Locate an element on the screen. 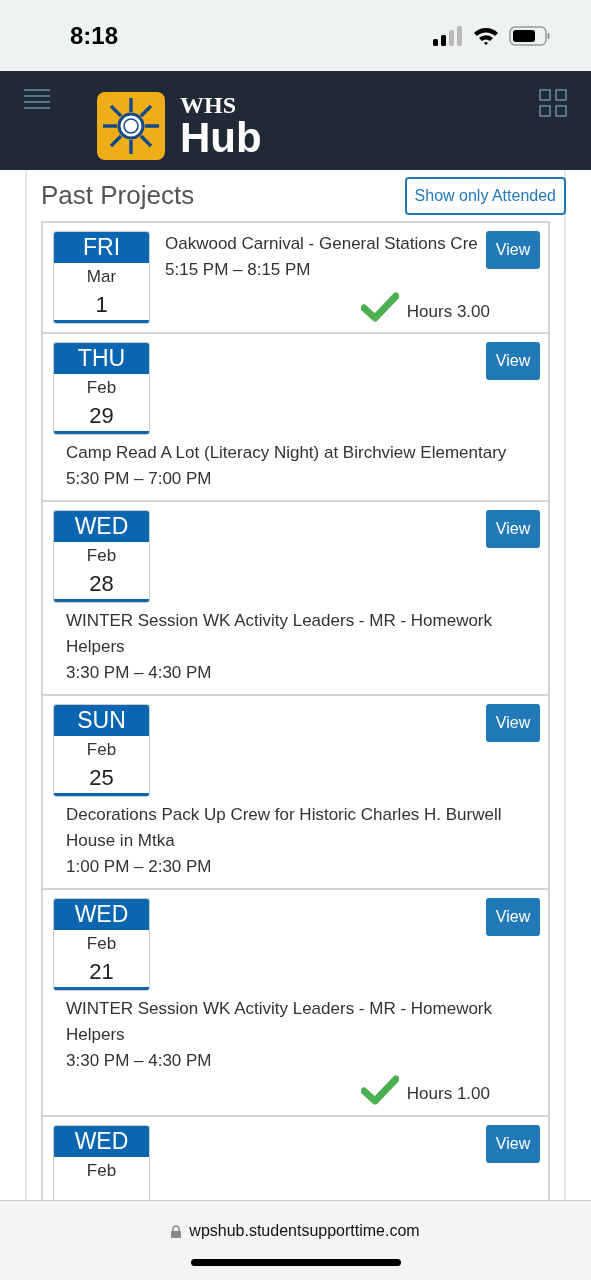 The image size is (591, 1280). menu-icon is located at coordinates (37, 99).